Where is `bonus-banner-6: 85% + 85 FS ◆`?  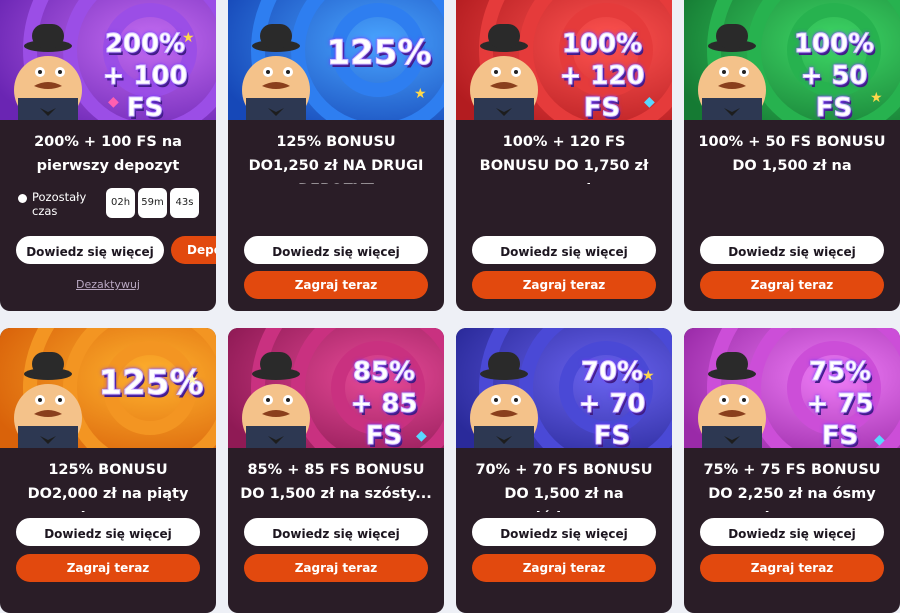
bonus-banner-6: 85% + 85 FS ◆ is located at coordinates (336, 388).